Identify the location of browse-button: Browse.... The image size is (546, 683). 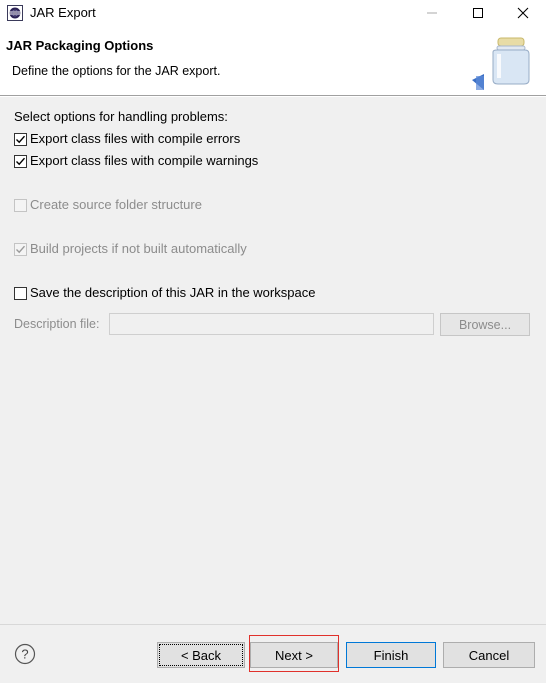
(485, 324).